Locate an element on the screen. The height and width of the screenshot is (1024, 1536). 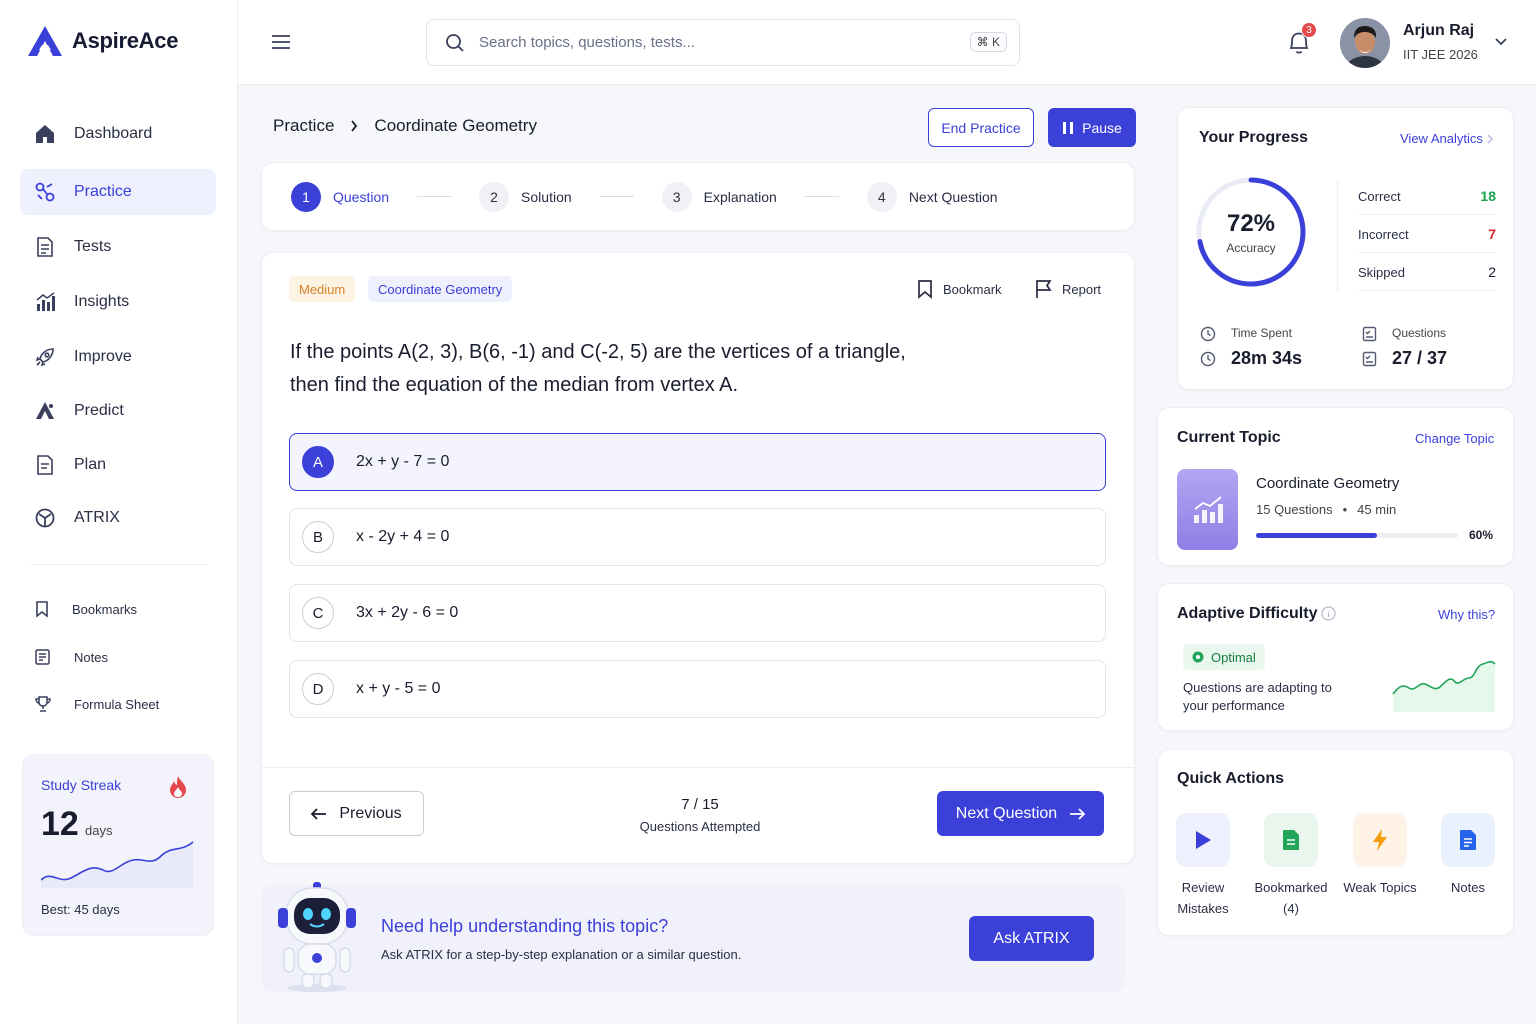
sidebar-item-dashboard: Dashboard is located at coordinates (118, 134).